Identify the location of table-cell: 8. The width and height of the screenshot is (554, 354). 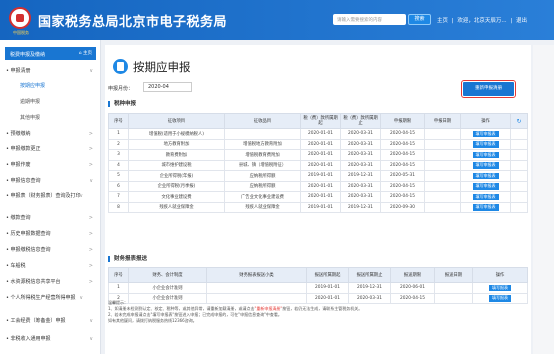
(118, 207).